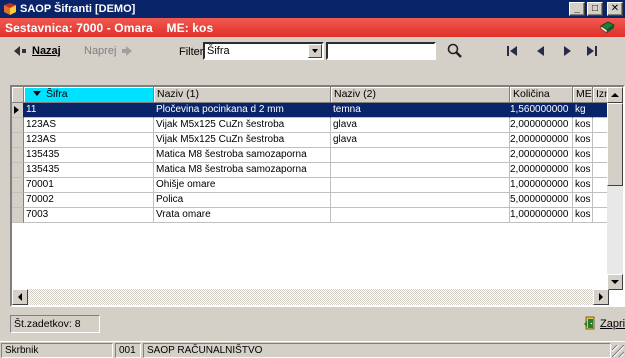 This screenshot has width=625, height=358. What do you see at coordinates (618, 351) in the screenshot?
I see `resize-grip-icon` at bounding box center [618, 351].